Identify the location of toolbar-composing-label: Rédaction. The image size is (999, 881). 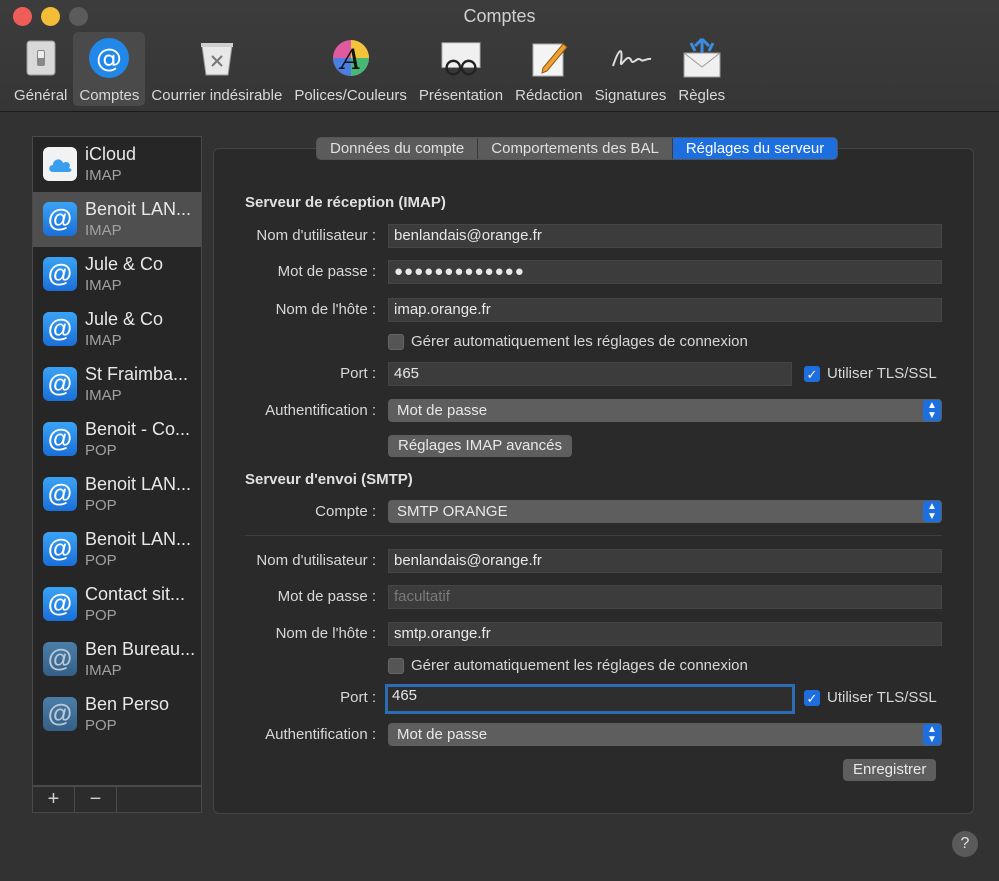
(549, 95).